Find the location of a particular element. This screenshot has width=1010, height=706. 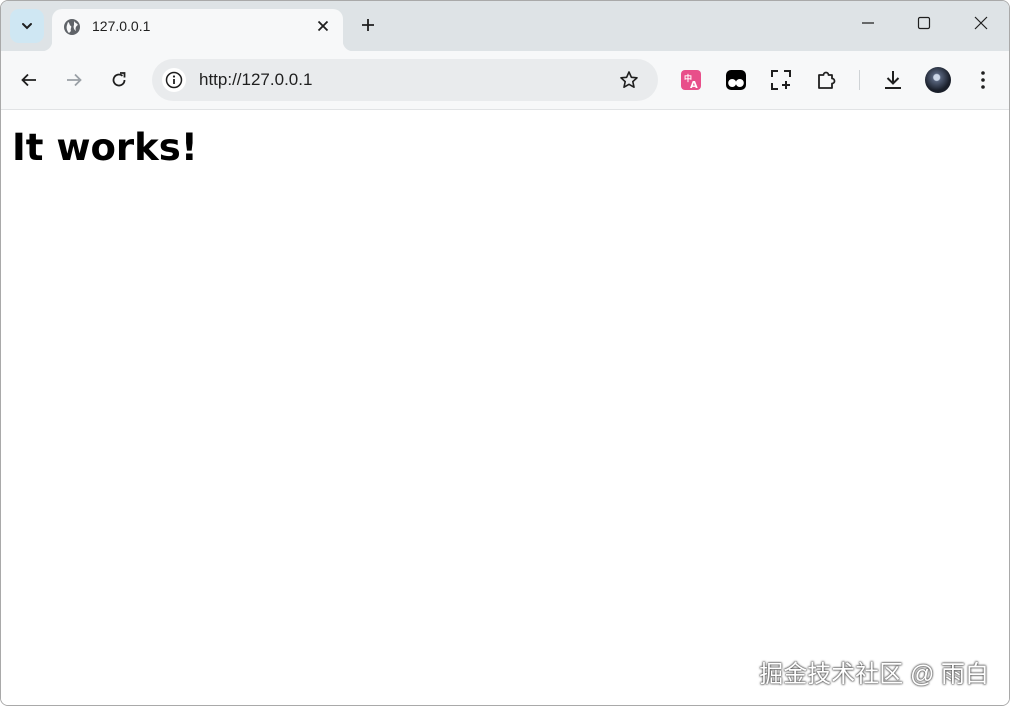

minimize-icon is located at coordinates (868, 23).